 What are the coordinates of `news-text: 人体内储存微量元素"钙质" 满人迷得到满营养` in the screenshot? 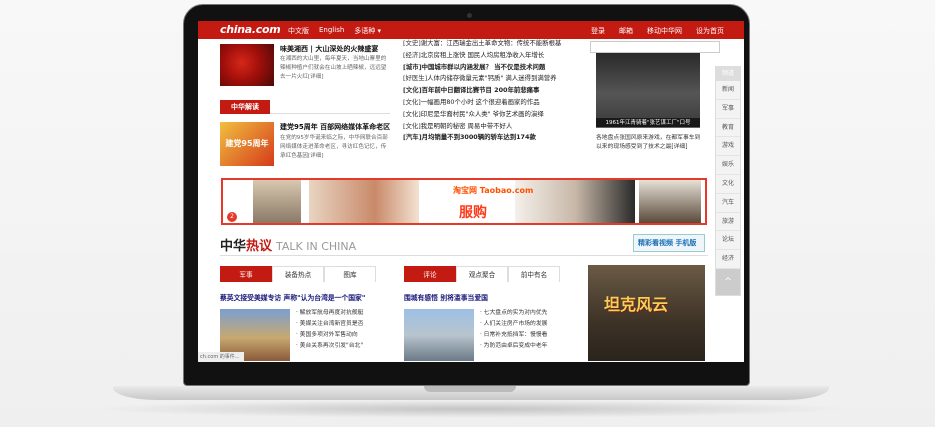 It's located at (491, 78).